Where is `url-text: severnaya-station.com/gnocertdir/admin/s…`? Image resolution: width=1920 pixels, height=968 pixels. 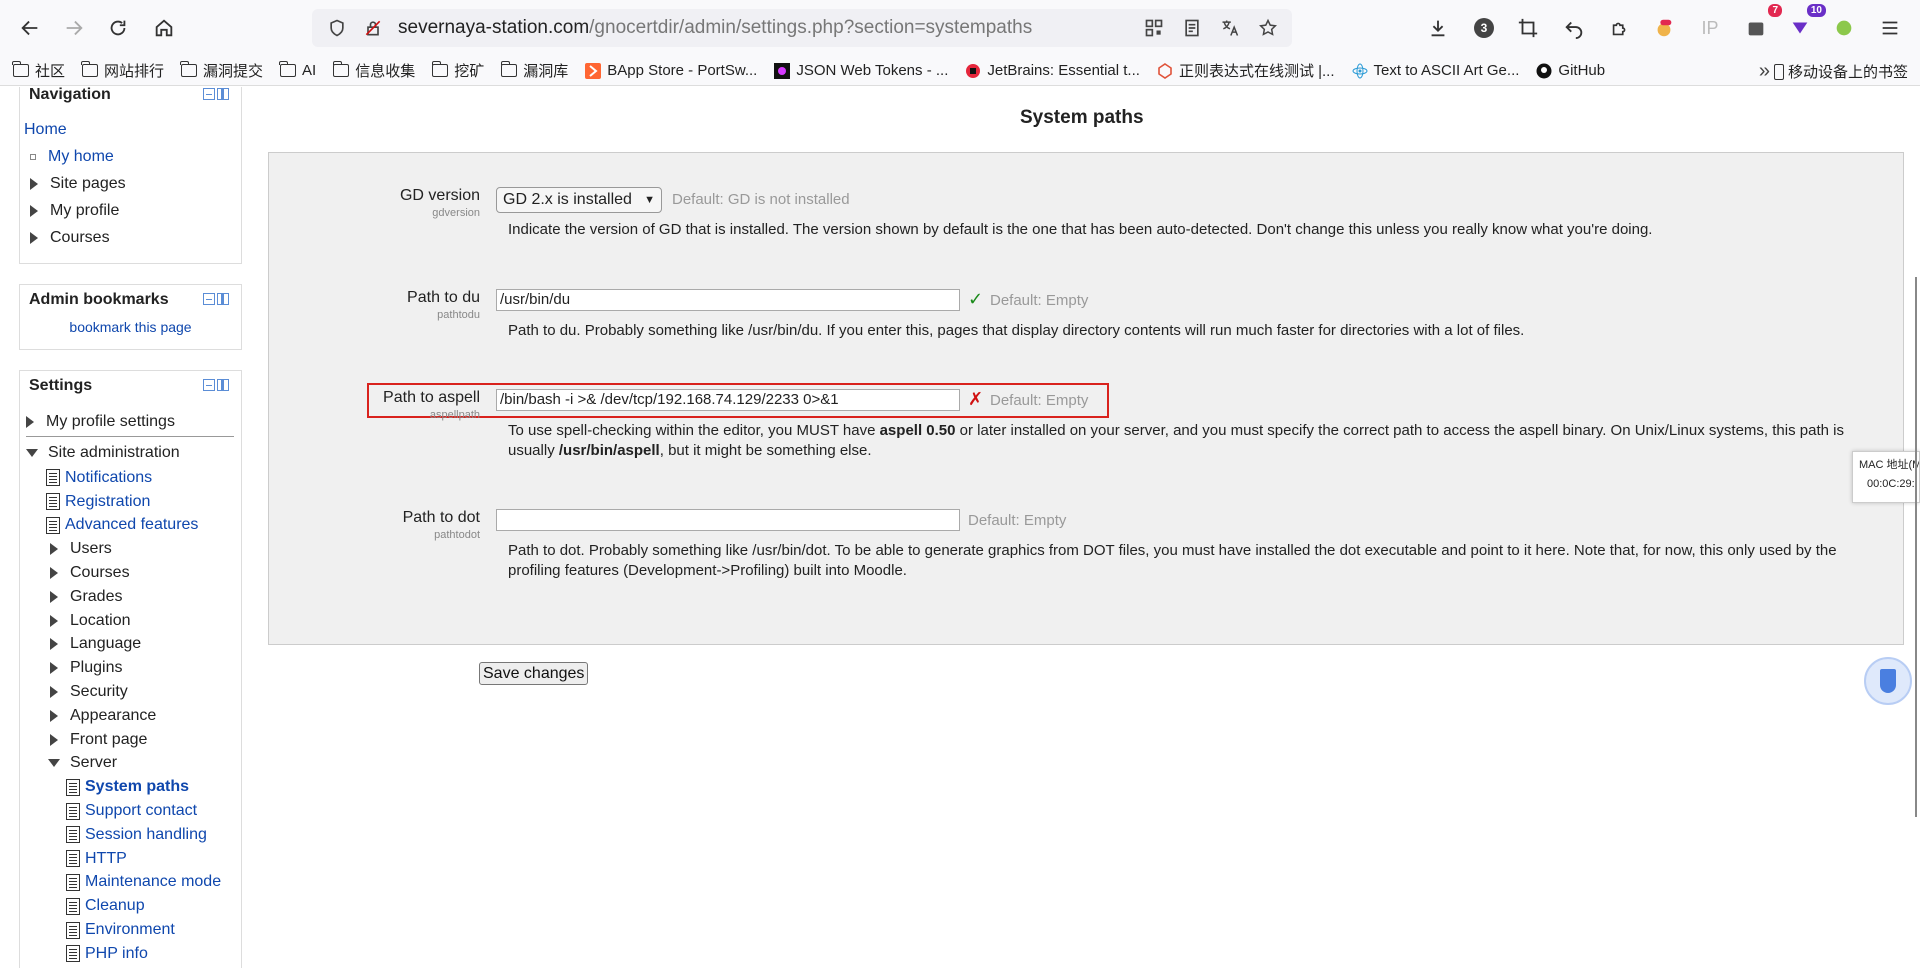 url-text: severnaya-station.com/gnocertdir/admin/s… is located at coordinates (715, 28).